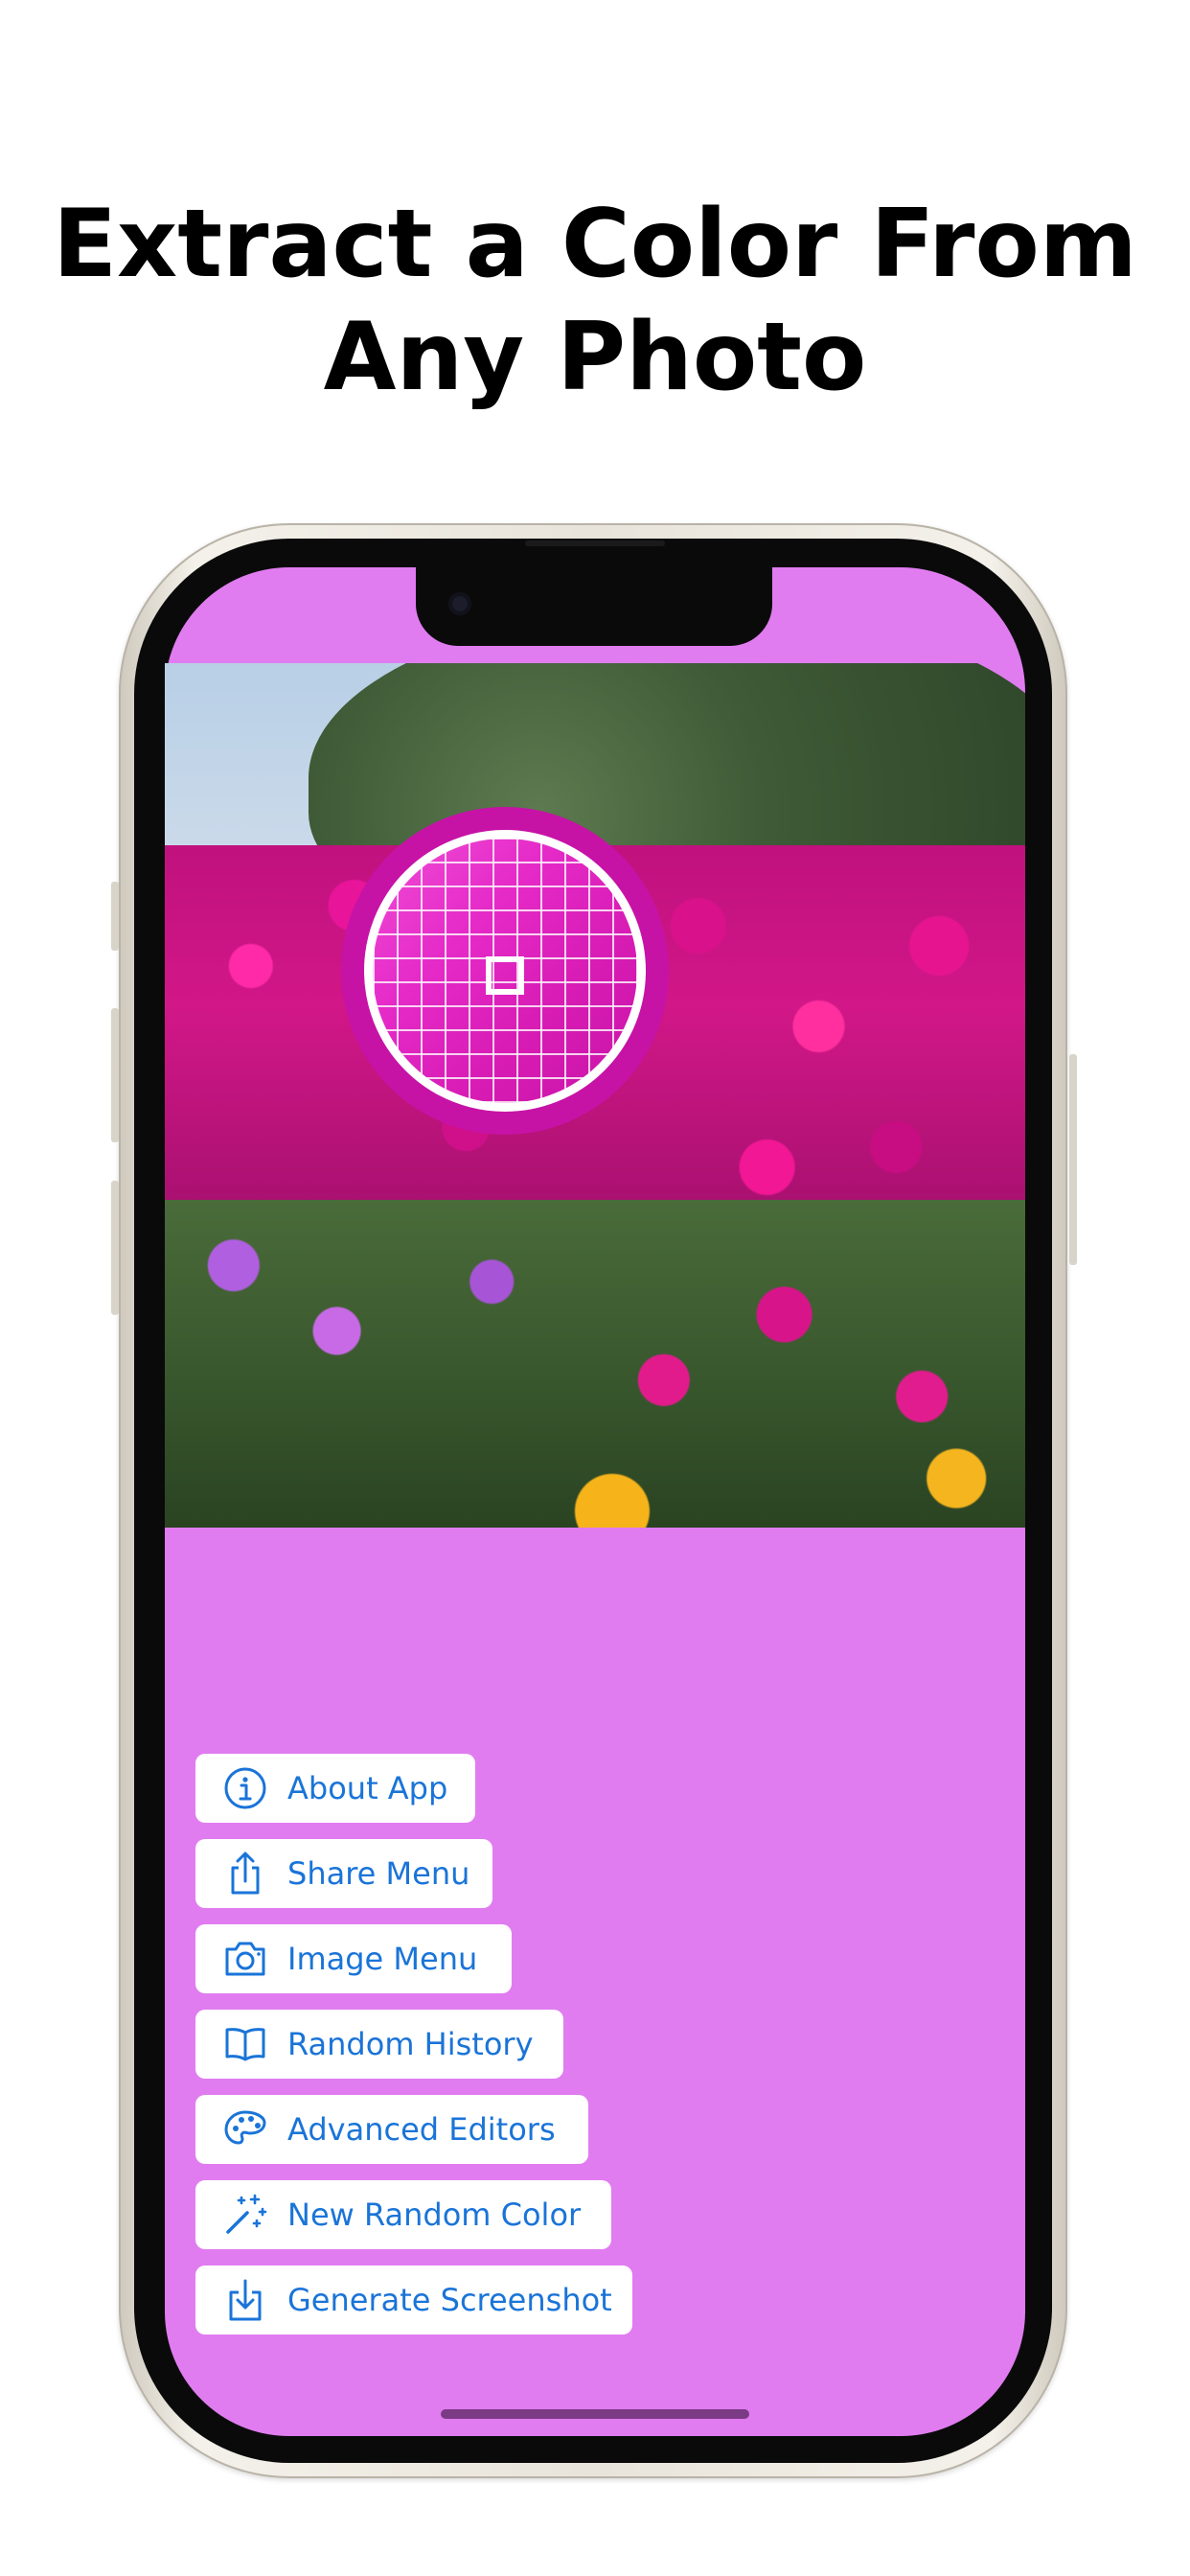  I want to click on magic-wand-icon, so click(245, 2215).